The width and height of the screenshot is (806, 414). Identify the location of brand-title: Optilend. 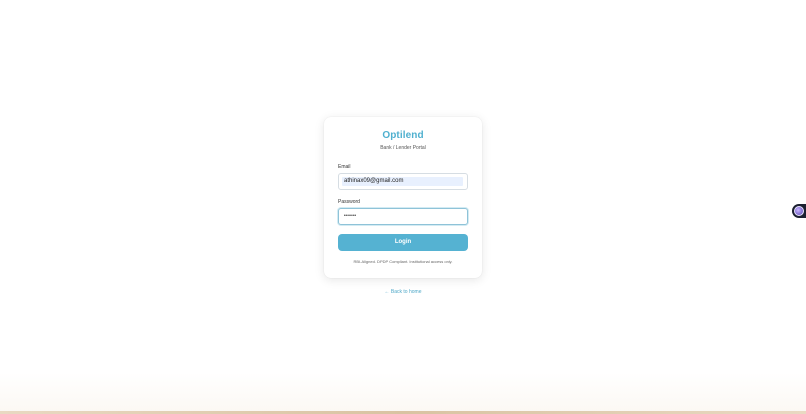
(403, 135).